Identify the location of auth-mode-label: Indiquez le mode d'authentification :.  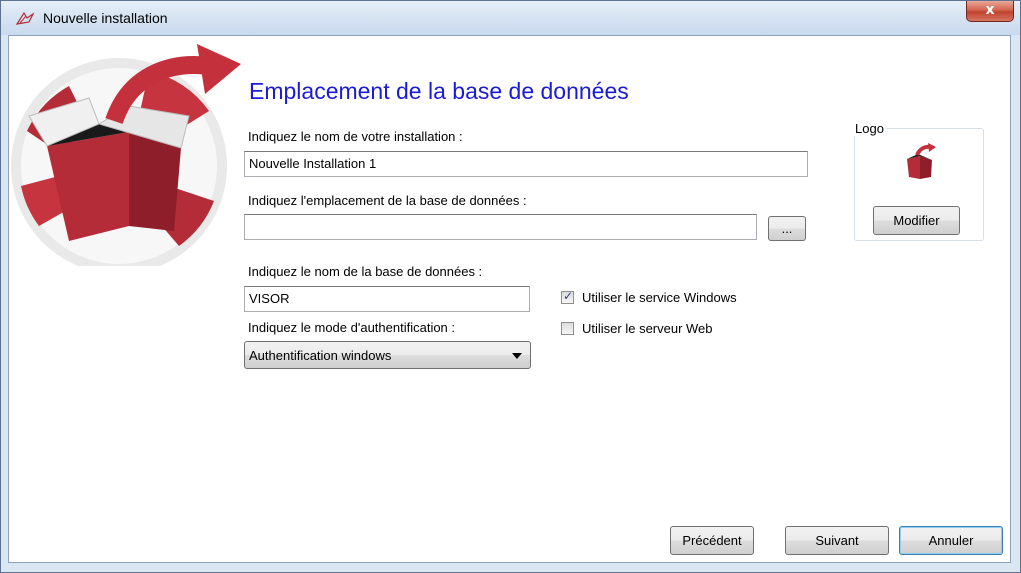
(352, 327).